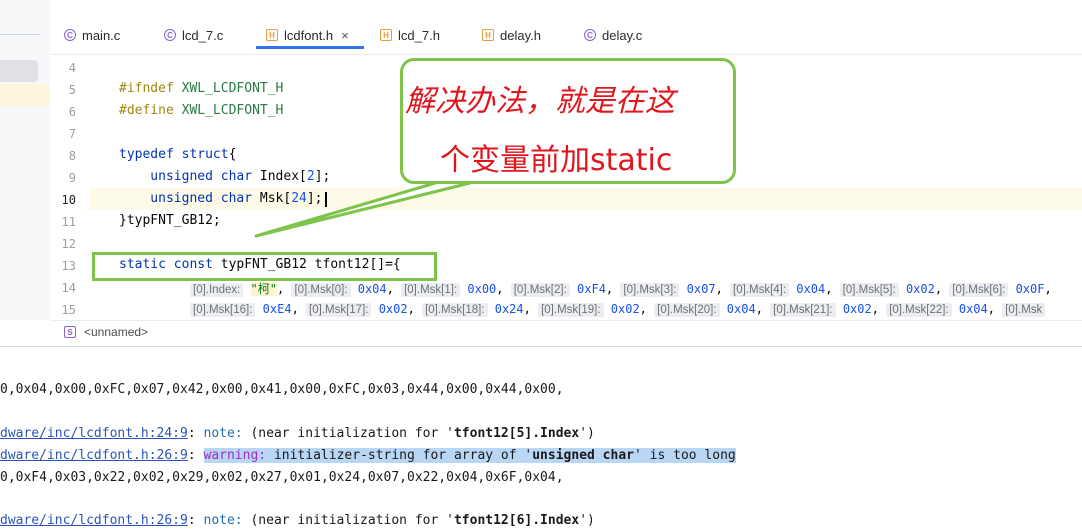  What do you see at coordinates (101, 35) in the screenshot?
I see `tab-label: main.c` at bounding box center [101, 35].